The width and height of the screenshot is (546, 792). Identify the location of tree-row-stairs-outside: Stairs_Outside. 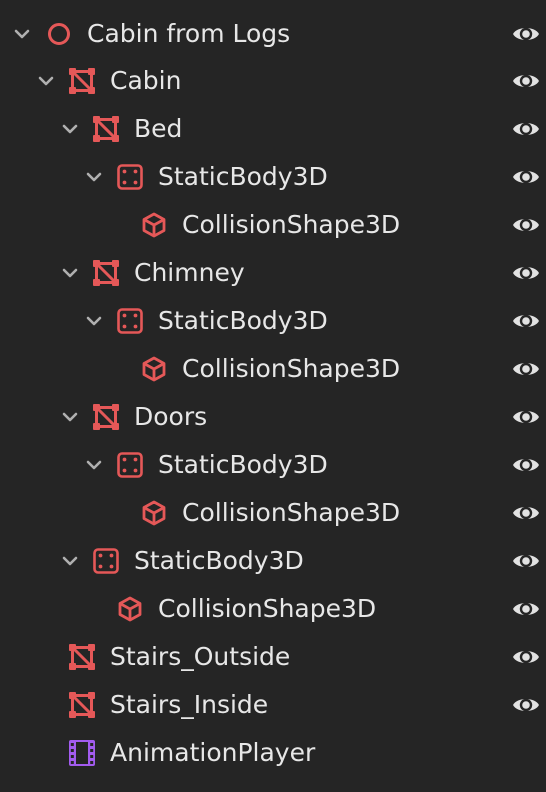
(273, 657).